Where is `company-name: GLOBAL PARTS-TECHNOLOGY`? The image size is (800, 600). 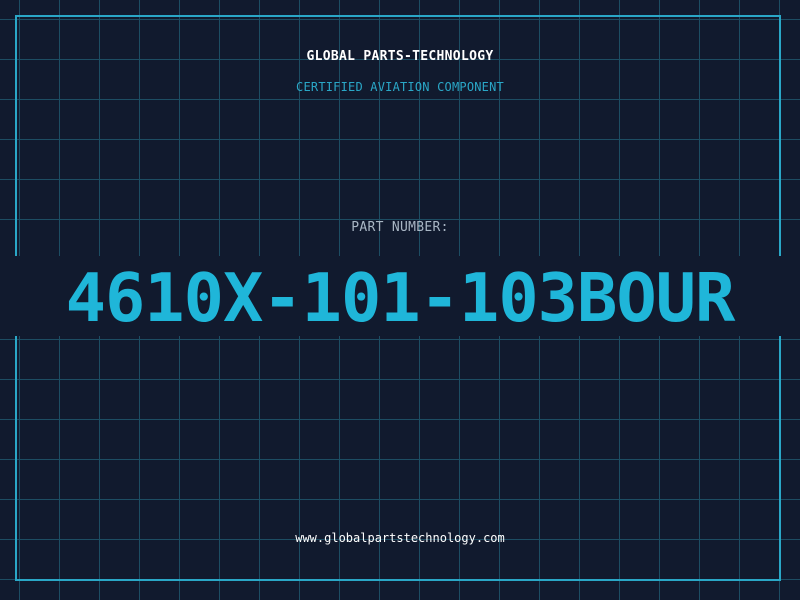
company-name: GLOBAL PARTS-TECHNOLOGY is located at coordinates (400, 56).